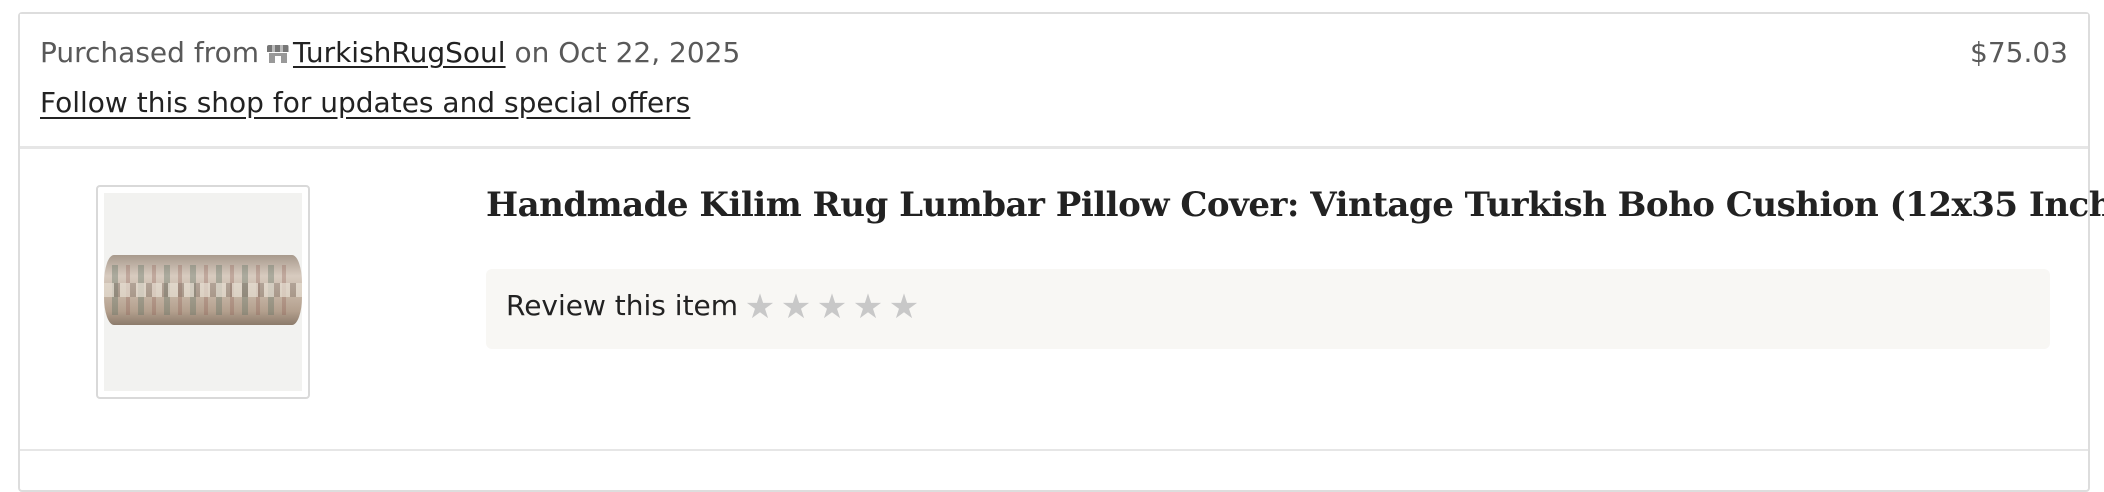 This screenshot has height=492, width=2104. Describe the element at coordinates (1268, 309) in the screenshot. I see `review-box: Review this item ★ ★ ★ ★ ★` at that location.